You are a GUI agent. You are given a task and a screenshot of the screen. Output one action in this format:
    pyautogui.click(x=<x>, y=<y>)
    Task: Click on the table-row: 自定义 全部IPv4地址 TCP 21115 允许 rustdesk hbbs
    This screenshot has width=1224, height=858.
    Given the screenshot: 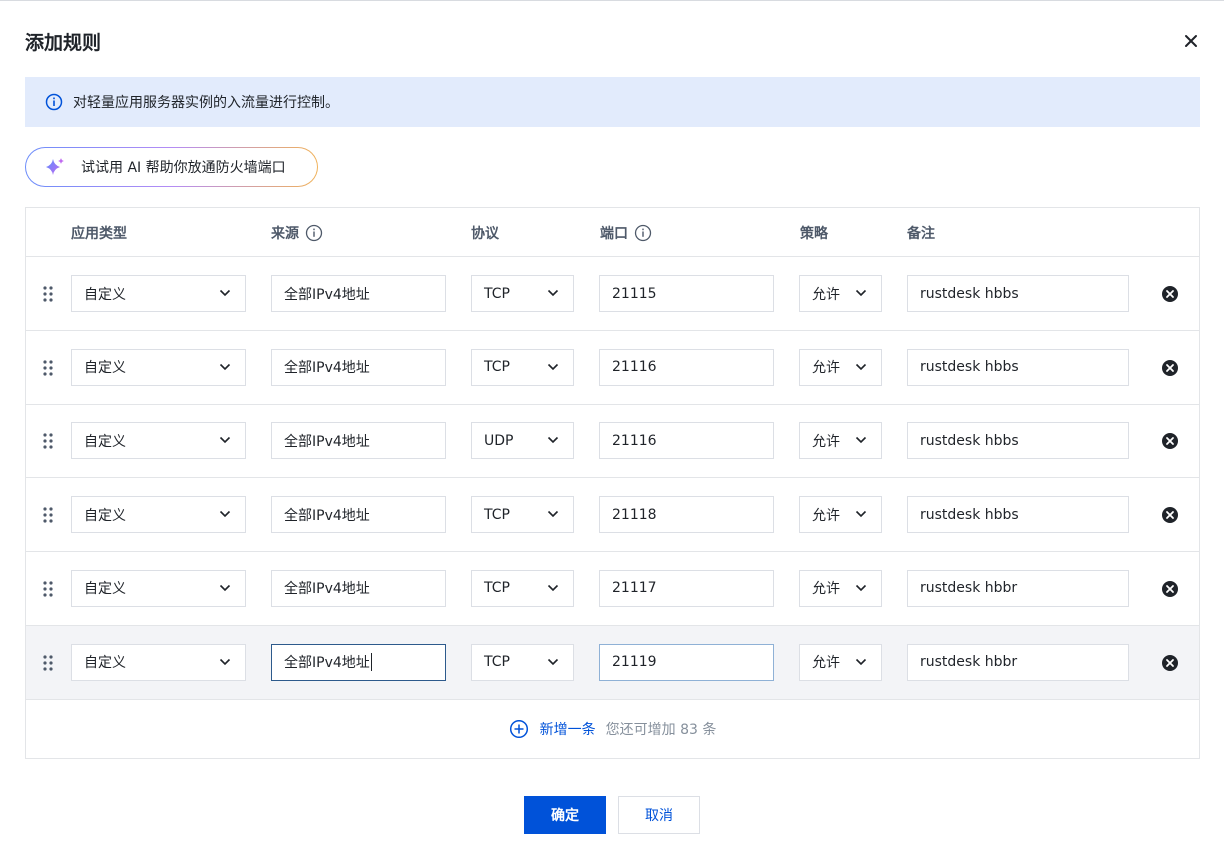 What is the action you would take?
    pyautogui.click(x=612, y=294)
    